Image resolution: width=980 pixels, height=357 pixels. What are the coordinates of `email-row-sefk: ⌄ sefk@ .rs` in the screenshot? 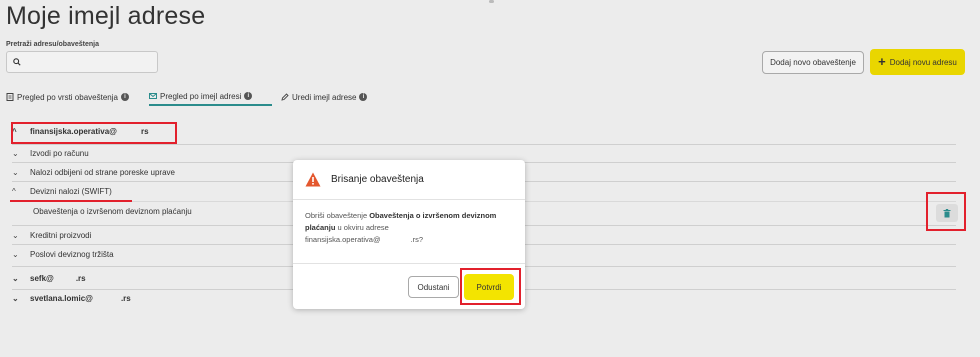 It's located at (49, 278).